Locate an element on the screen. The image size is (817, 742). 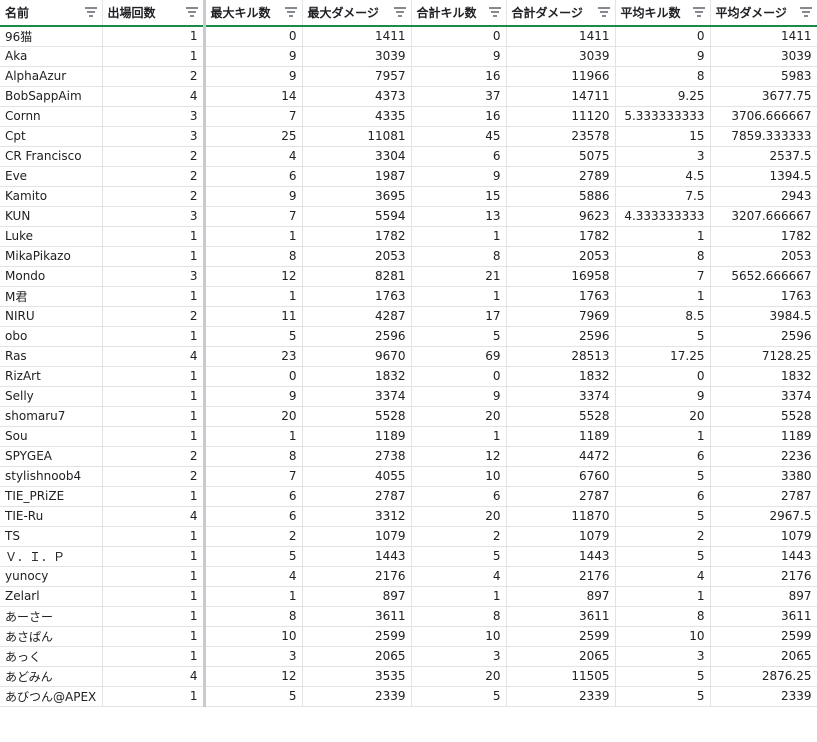
value-cell: 4.5 is located at coordinates (663, 176).